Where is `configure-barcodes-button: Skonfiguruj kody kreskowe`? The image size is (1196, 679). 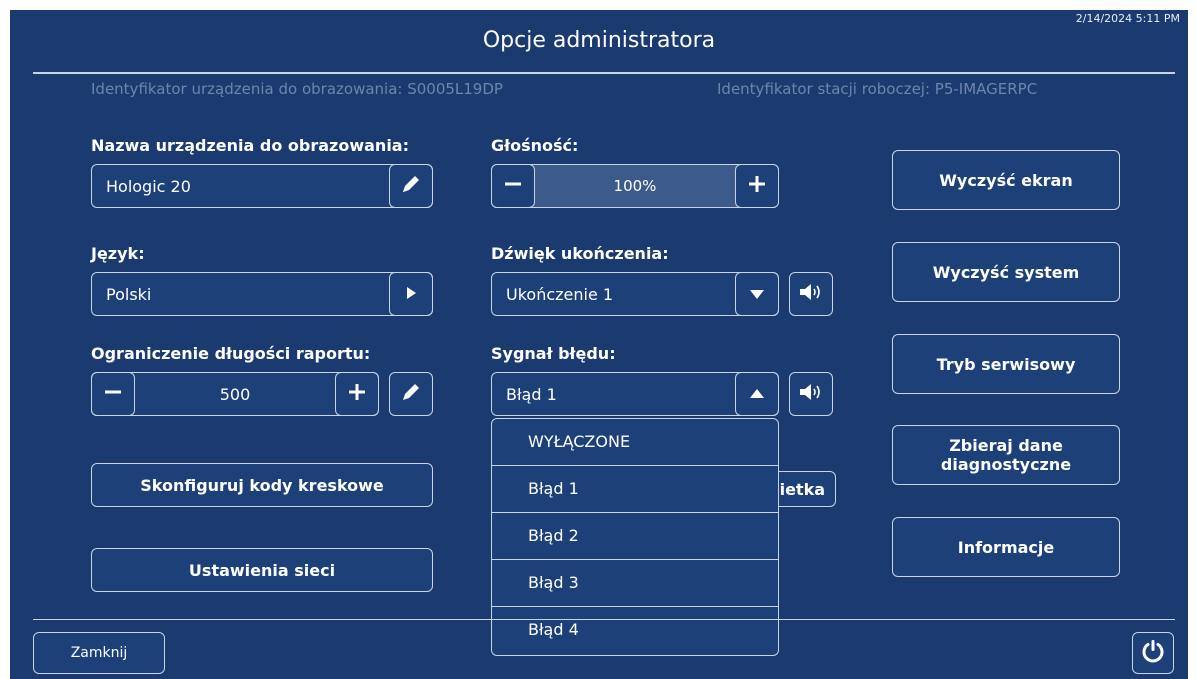 configure-barcodes-button: Skonfiguruj kody kreskowe is located at coordinates (262, 485).